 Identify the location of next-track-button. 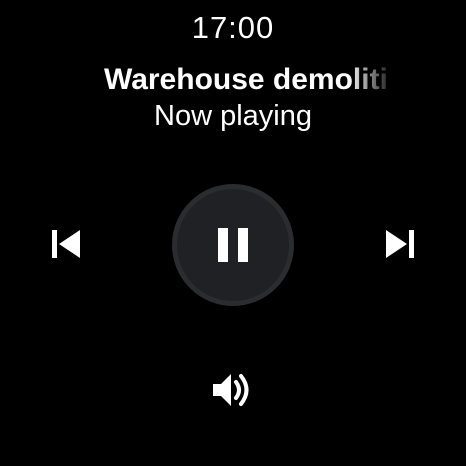
(400, 244).